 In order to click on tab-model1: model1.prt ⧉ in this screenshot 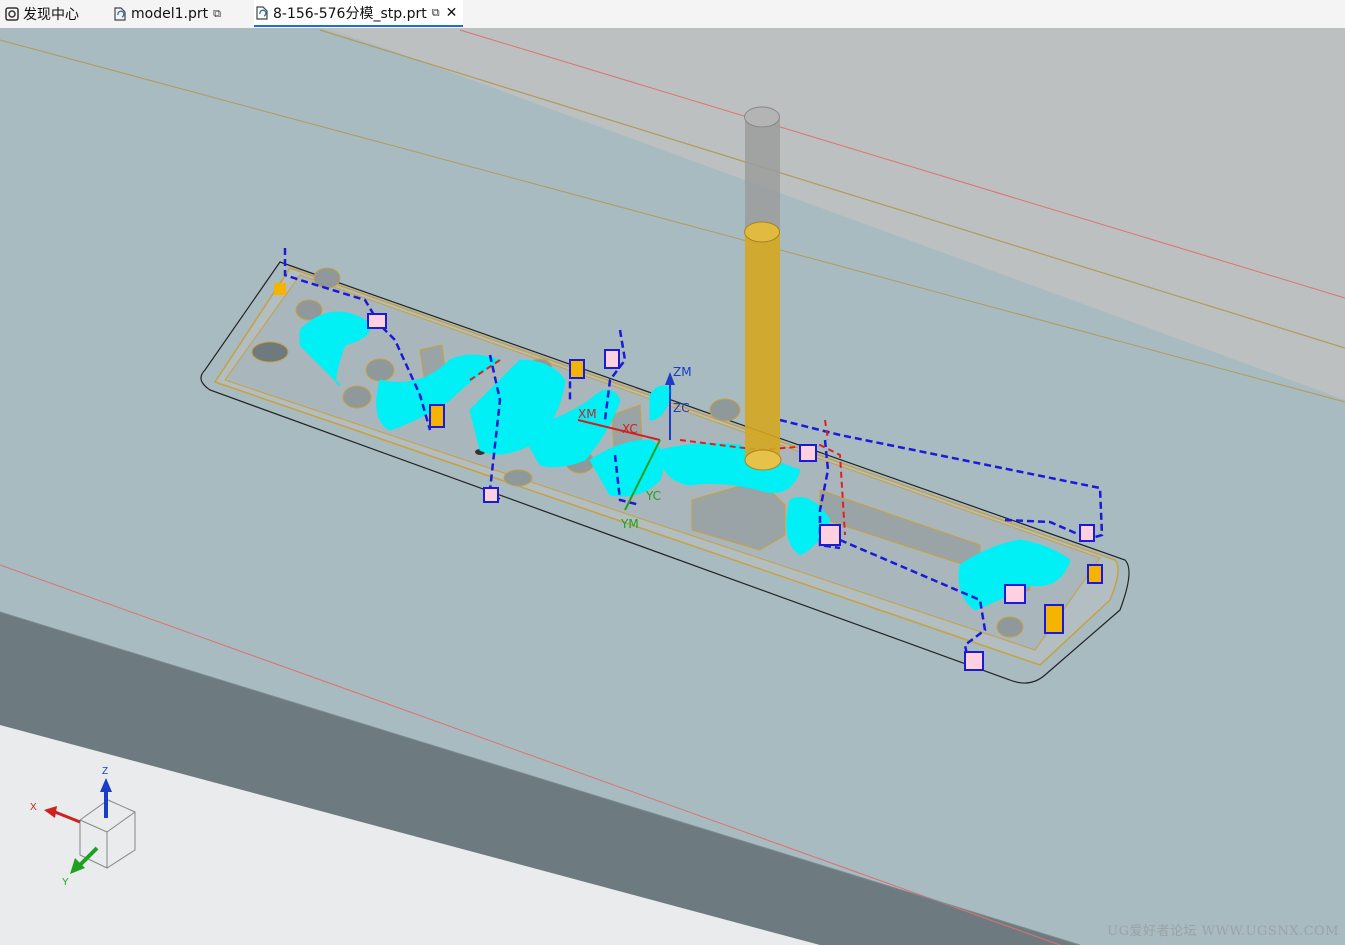, I will do `click(166, 13)`.